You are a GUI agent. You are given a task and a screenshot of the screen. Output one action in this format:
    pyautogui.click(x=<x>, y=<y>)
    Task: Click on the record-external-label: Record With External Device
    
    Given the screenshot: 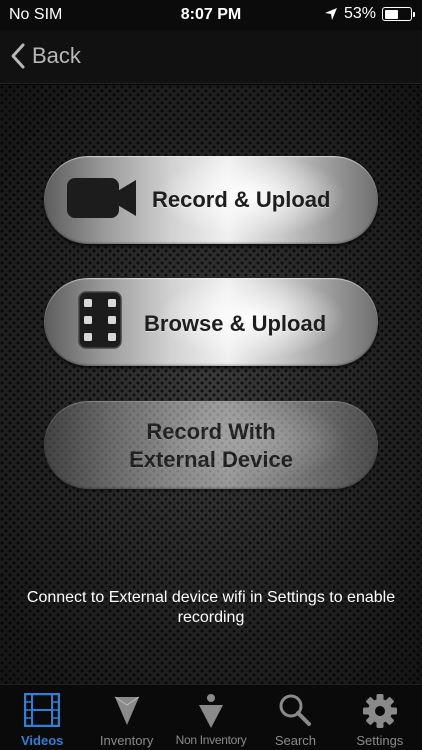 What is the action you would take?
    pyautogui.click(x=211, y=446)
    